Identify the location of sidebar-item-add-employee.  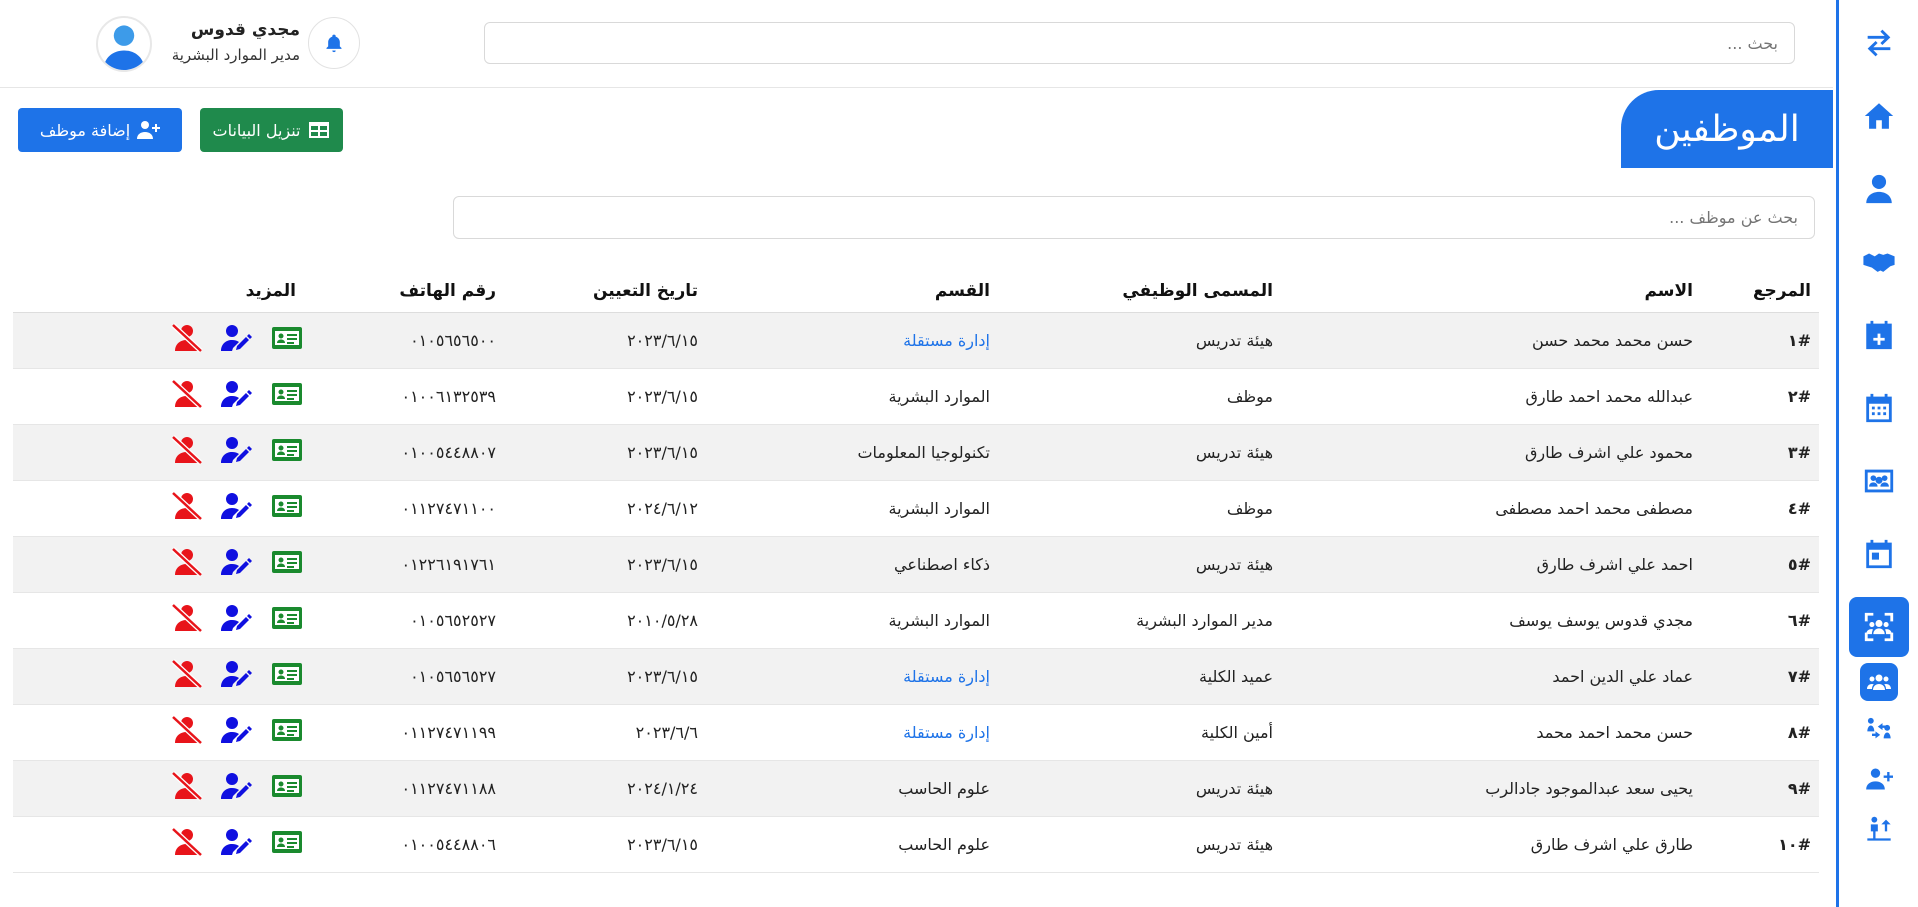
(1879, 779).